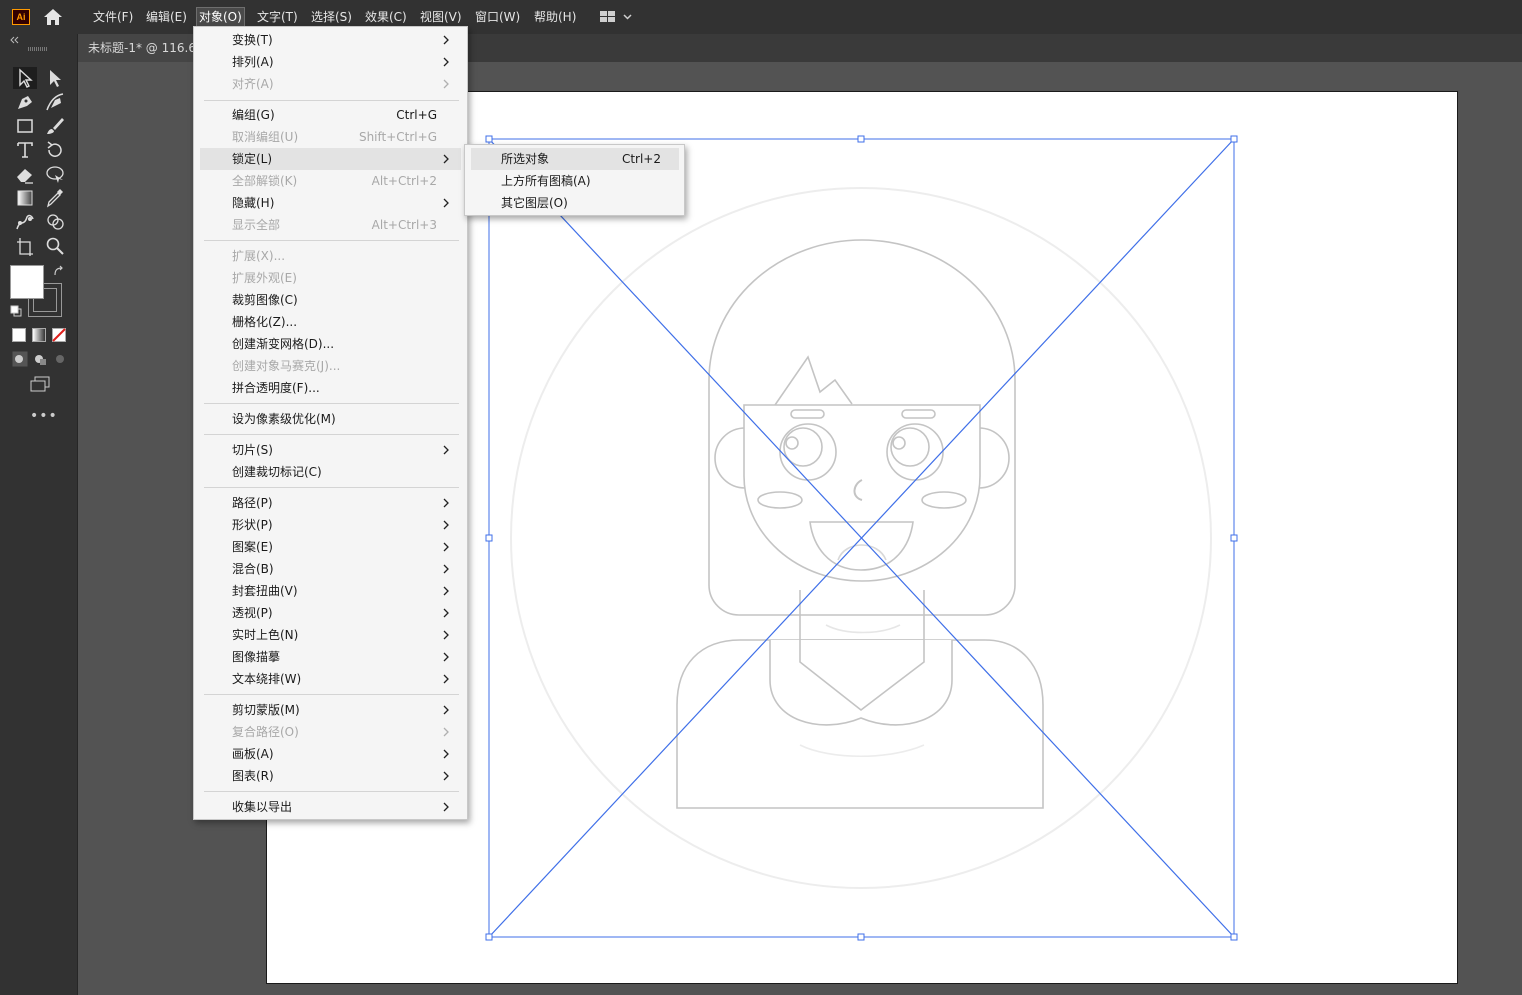 The image size is (1522, 995). What do you see at coordinates (252, 503) in the screenshot?
I see `menu-item-label: 路径(P)` at bounding box center [252, 503].